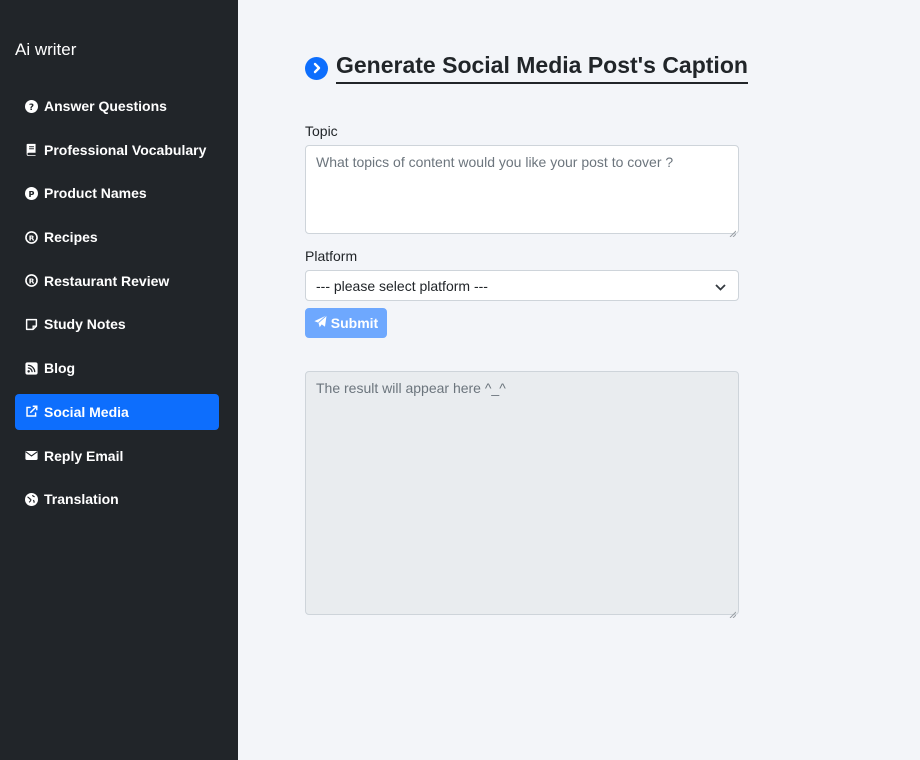 Image resolution: width=920 pixels, height=760 pixels. I want to click on sidebar-item-recipes: R Recipes, so click(117, 237).